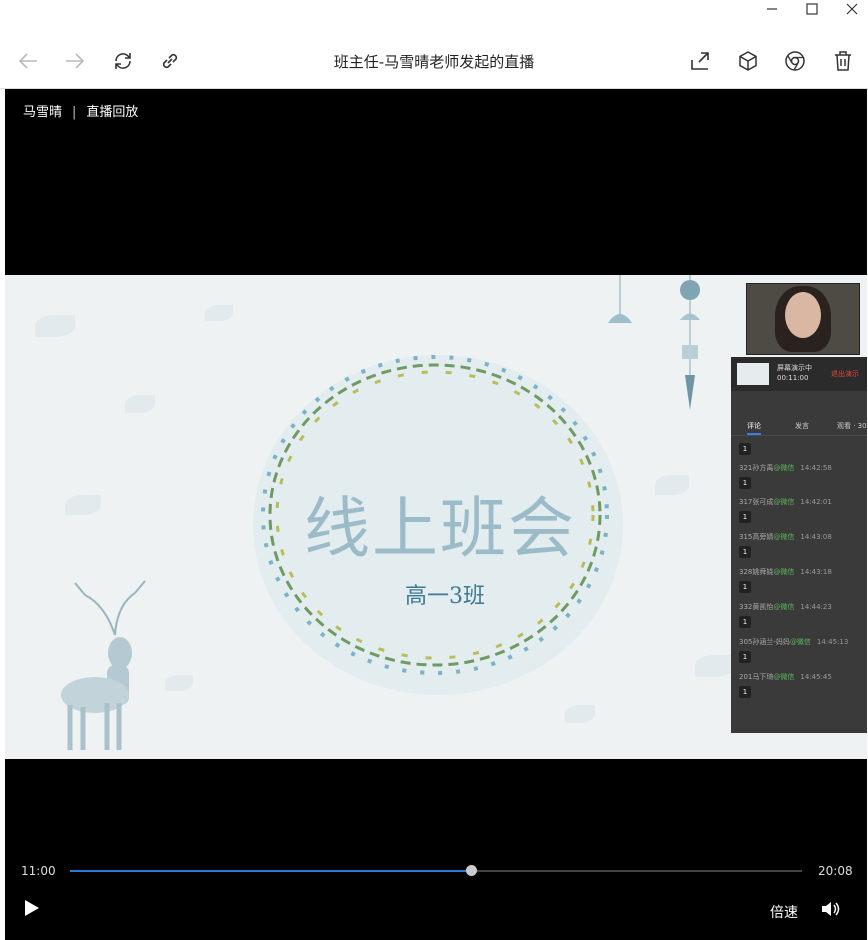  What do you see at coordinates (38, 871) in the screenshot?
I see `current-time: 11:00` at bounding box center [38, 871].